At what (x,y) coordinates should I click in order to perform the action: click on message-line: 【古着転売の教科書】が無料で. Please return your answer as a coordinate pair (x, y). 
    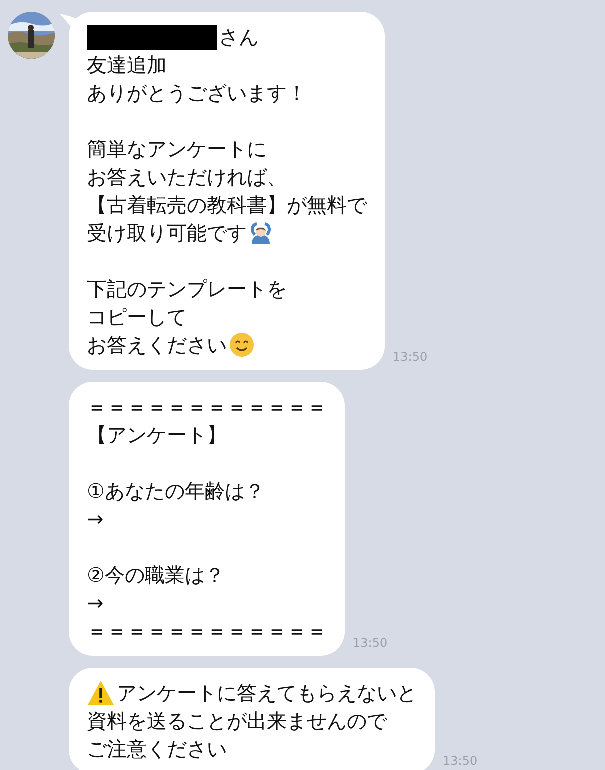
    Looking at the image, I should click on (227, 205).